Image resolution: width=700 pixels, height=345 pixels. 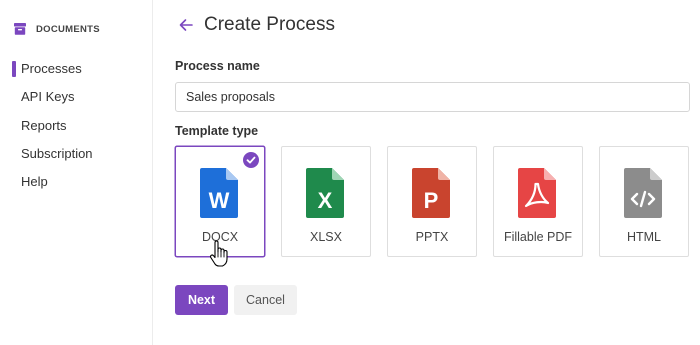 I want to click on brand-title: DOCUMENTS, so click(x=68, y=29).